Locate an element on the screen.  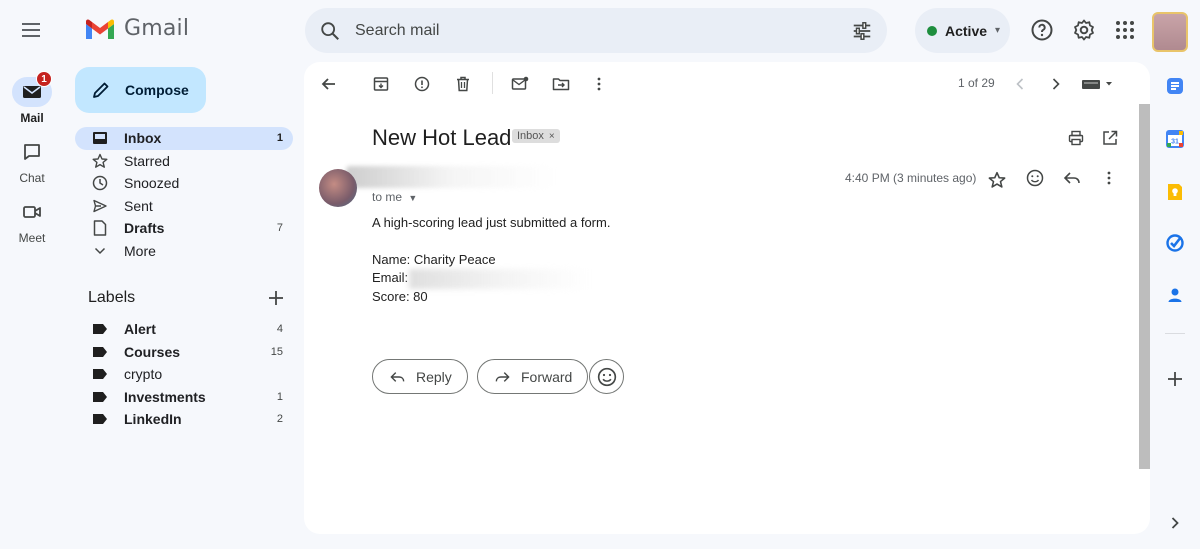
add-reaction-button is located at coordinates (1035, 178).